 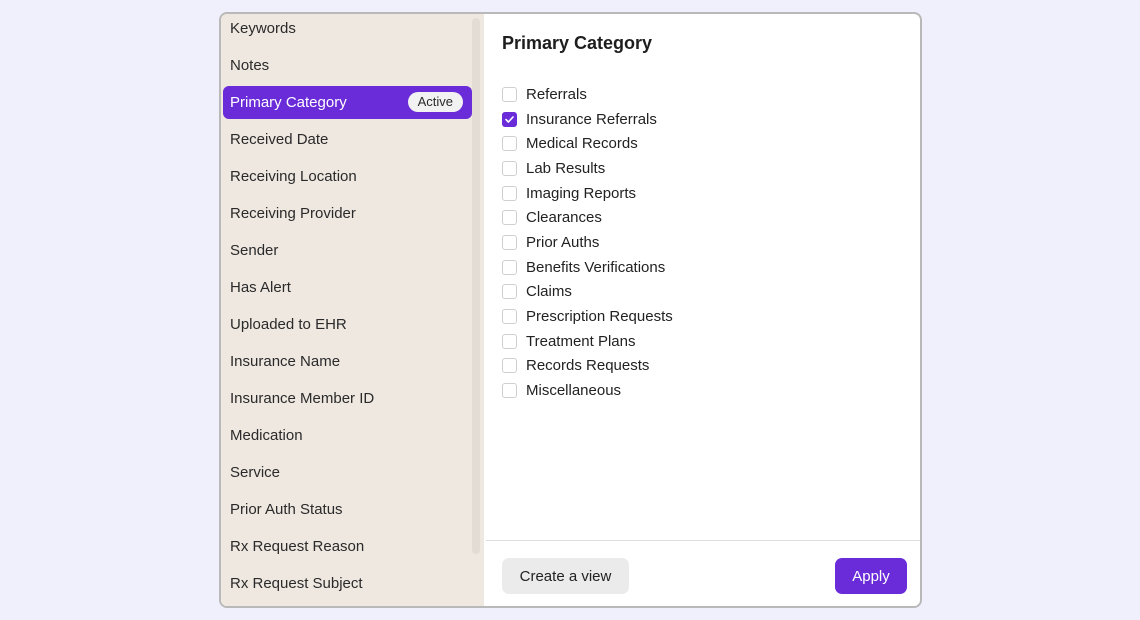 I want to click on sidebar-item-received-date: Received Date, so click(x=347, y=139).